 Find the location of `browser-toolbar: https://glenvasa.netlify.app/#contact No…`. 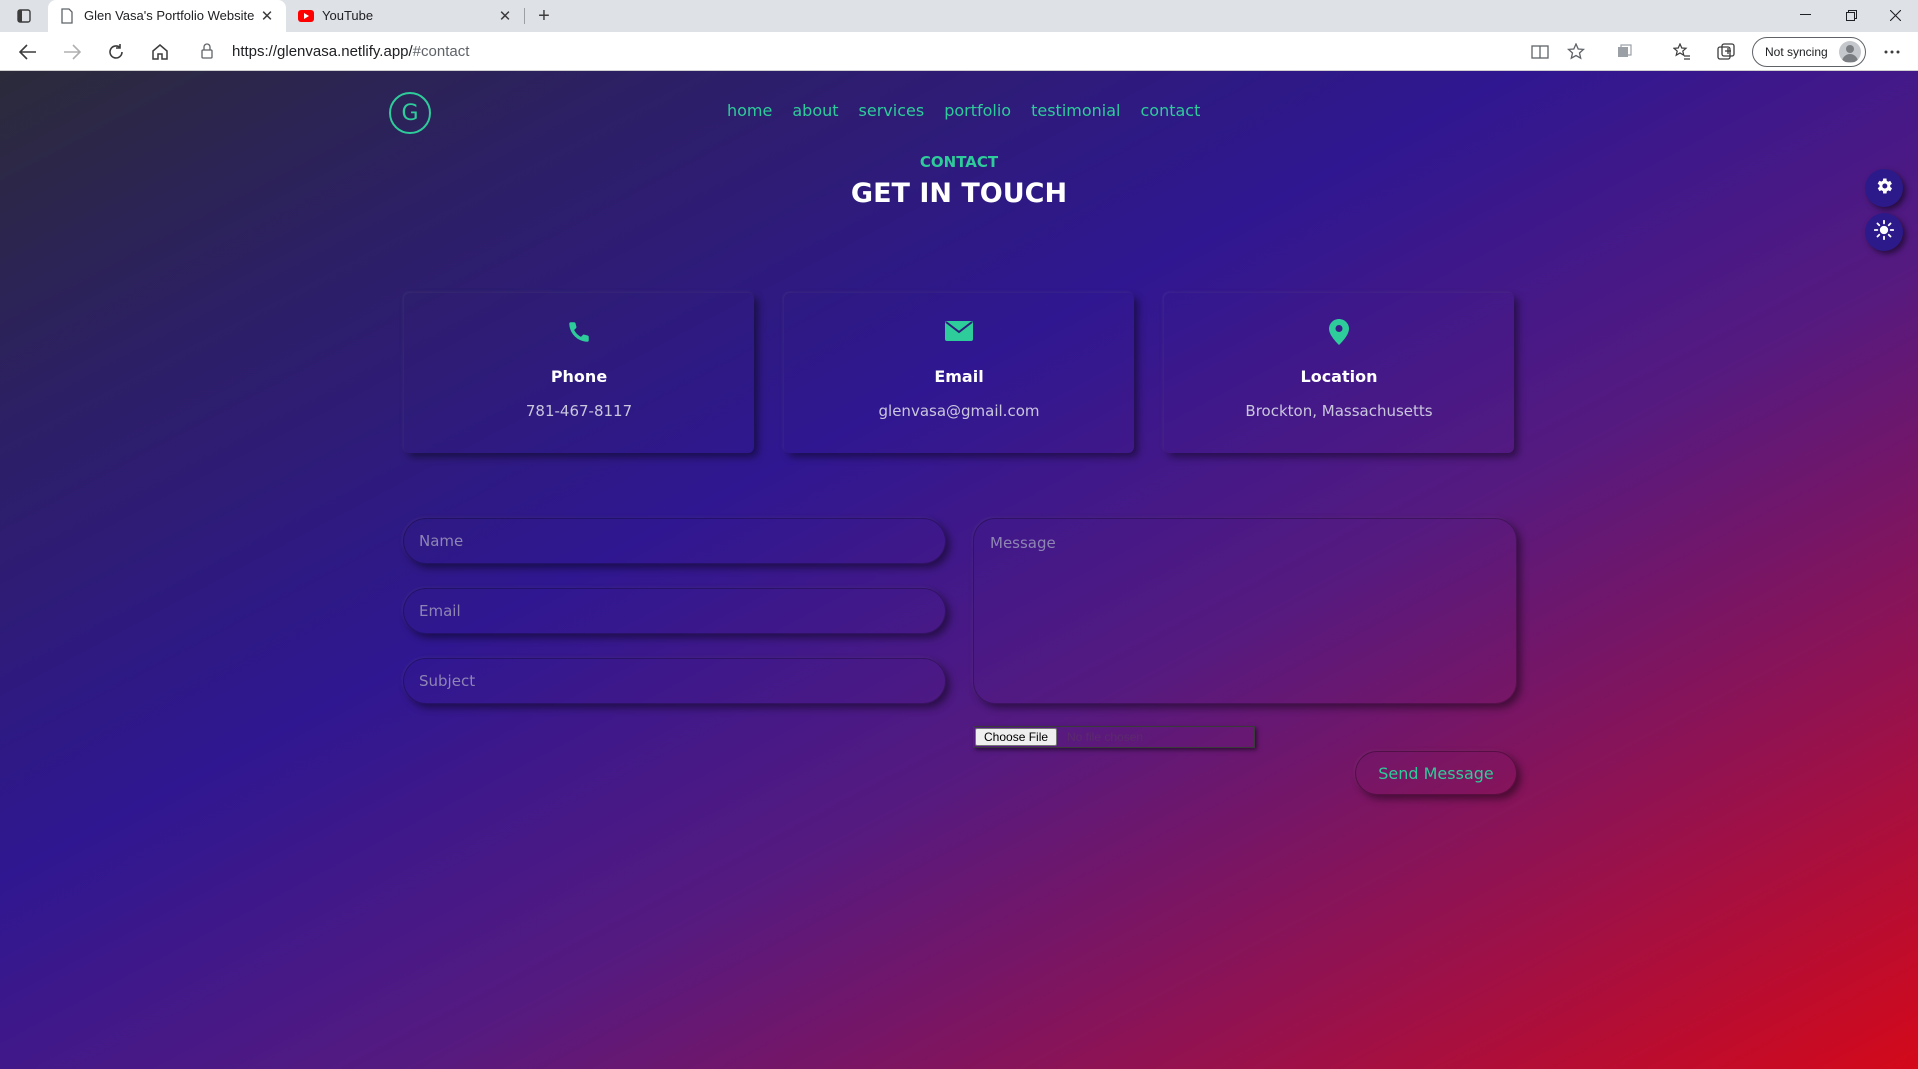

browser-toolbar: https://glenvasa.netlify.app/#contact No… is located at coordinates (959, 51).